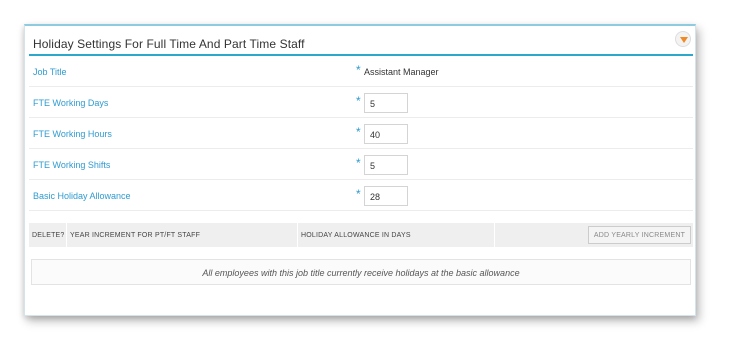  What do you see at coordinates (72, 165) in the screenshot?
I see `fte-working-shifts-label: FTE Working Shifts` at bounding box center [72, 165].